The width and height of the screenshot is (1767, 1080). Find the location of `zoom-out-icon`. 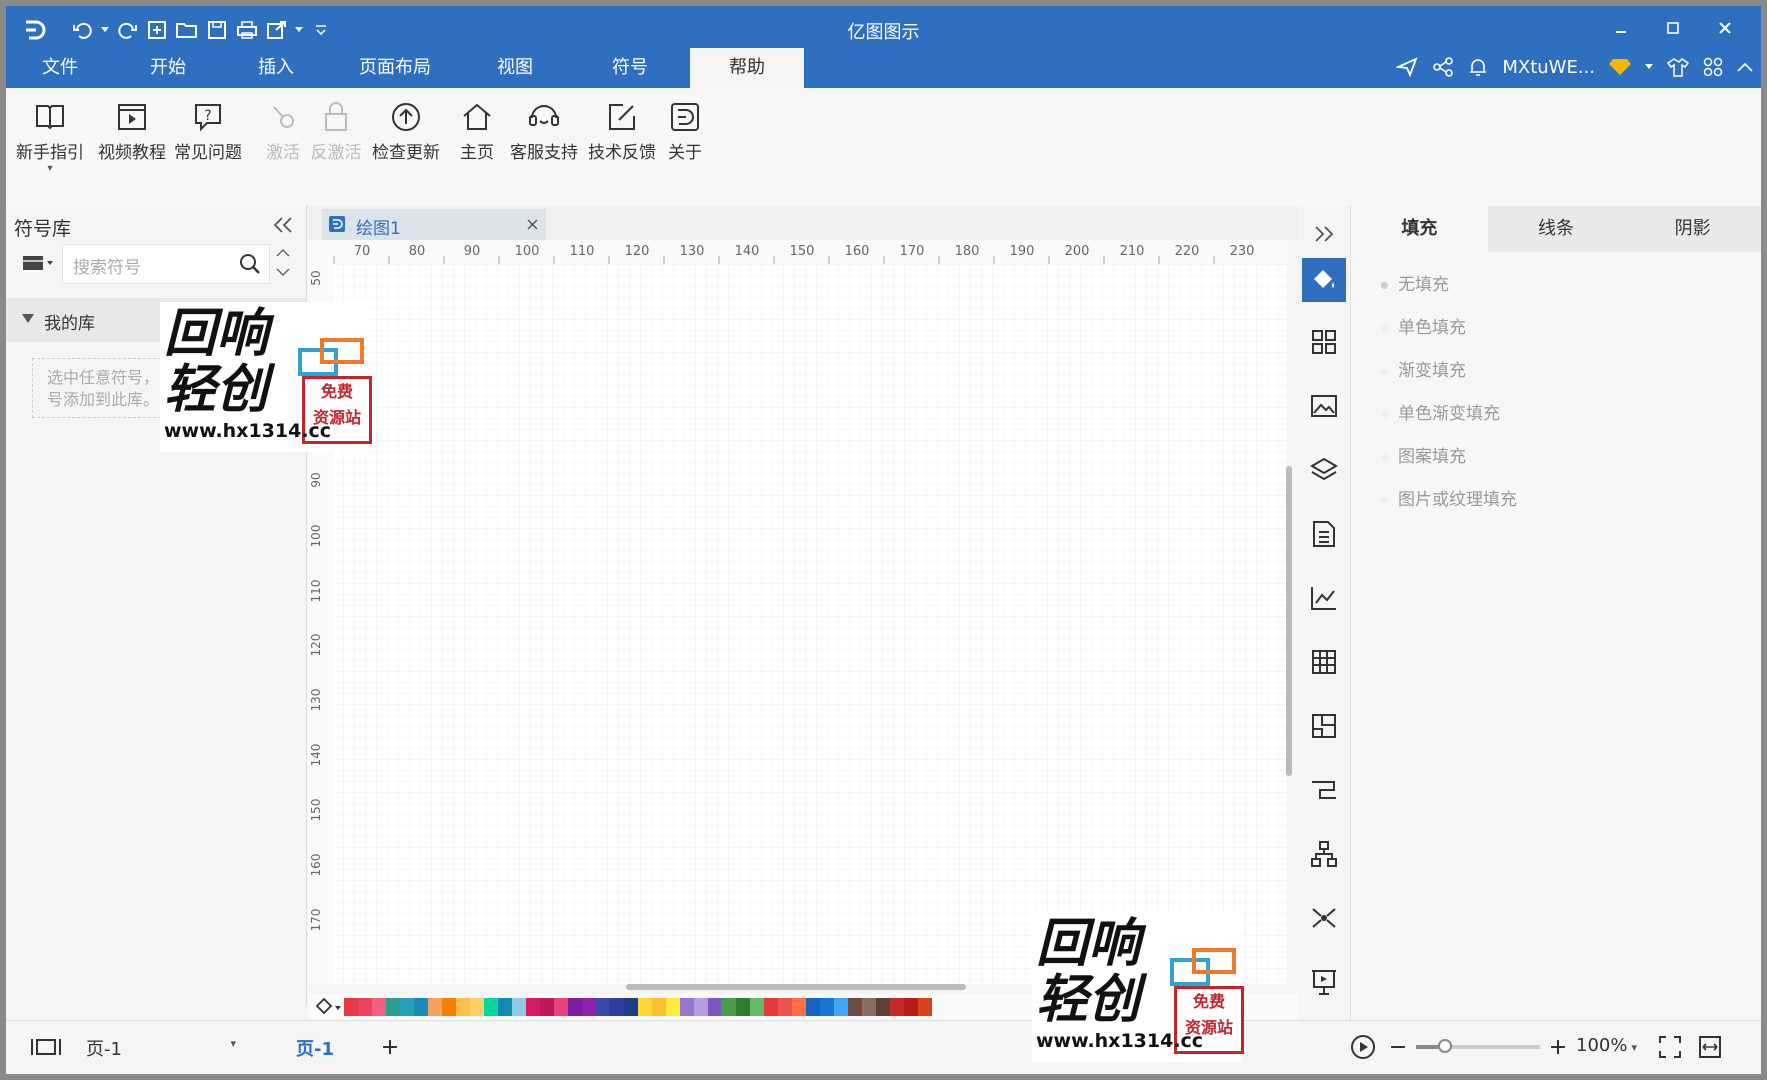

zoom-out-icon is located at coordinates (1398, 1047).